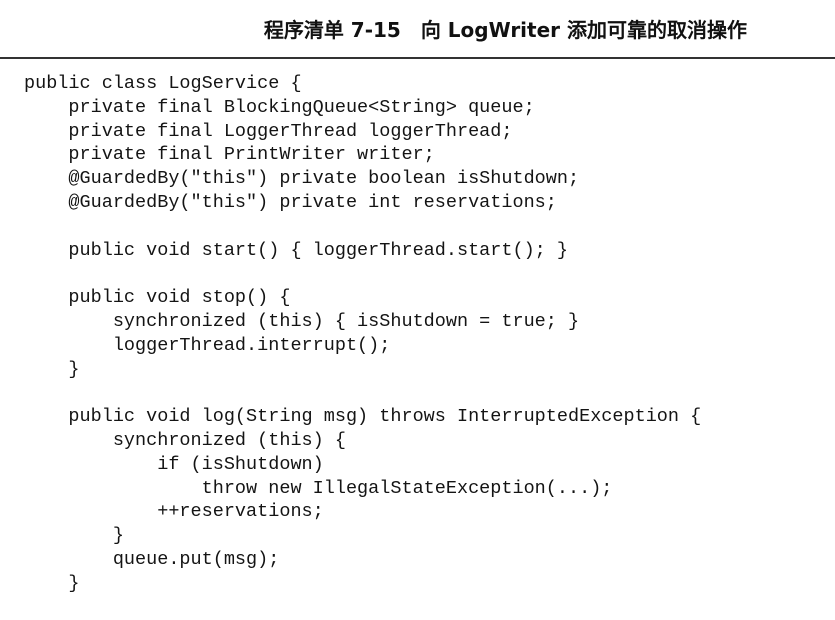 Image resolution: width=835 pixels, height=620 pixels. What do you see at coordinates (174, 464) in the screenshot?
I see `code-line: if (isShutdown)` at bounding box center [174, 464].